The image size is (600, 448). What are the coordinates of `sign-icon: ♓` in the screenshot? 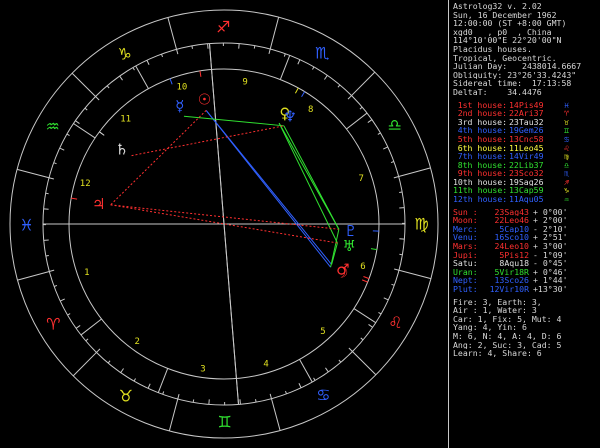 It's located at (566, 105).